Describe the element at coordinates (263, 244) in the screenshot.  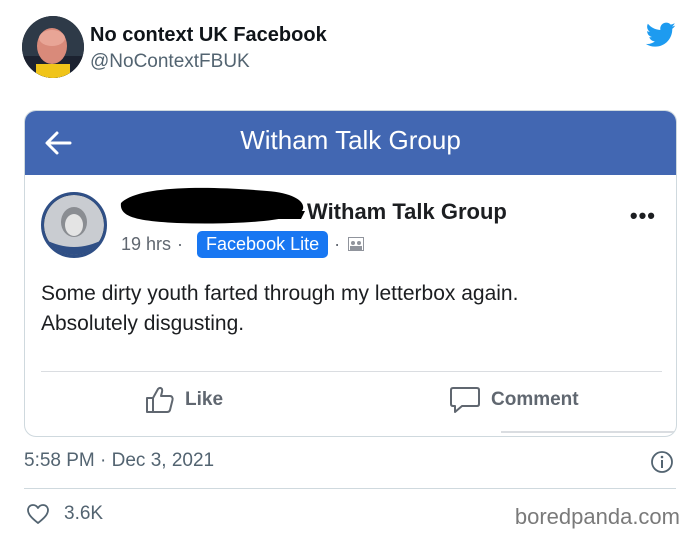
I see `app-badge: Facebook Lite` at that location.